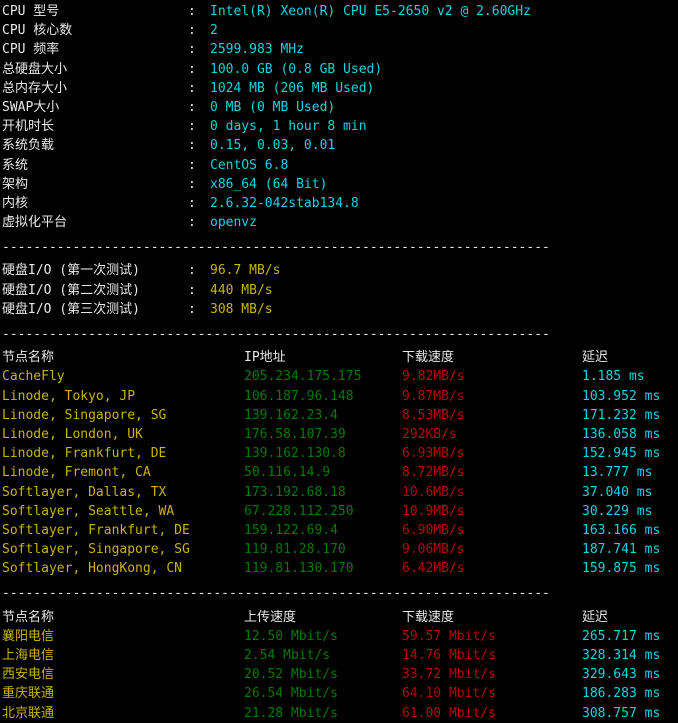 This screenshot has height=723, width=678. What do you see at coordinates (28, 636) in the screenshot?
I see `node-name: 襄阳电信` at bounding box center [28, 636].